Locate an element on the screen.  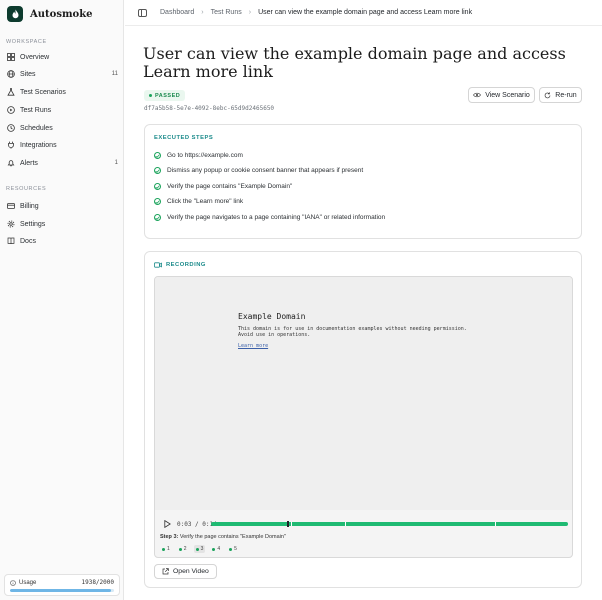
sidebar-item-alerts: Alerts 1 is located at coordinates (62, 163).